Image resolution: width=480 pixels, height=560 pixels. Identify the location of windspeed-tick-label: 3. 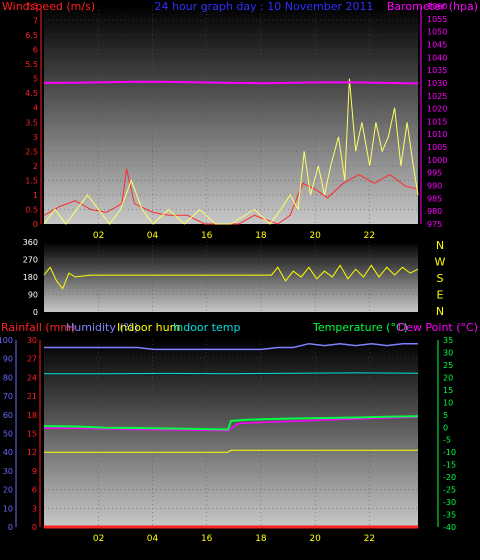
(35, 137).